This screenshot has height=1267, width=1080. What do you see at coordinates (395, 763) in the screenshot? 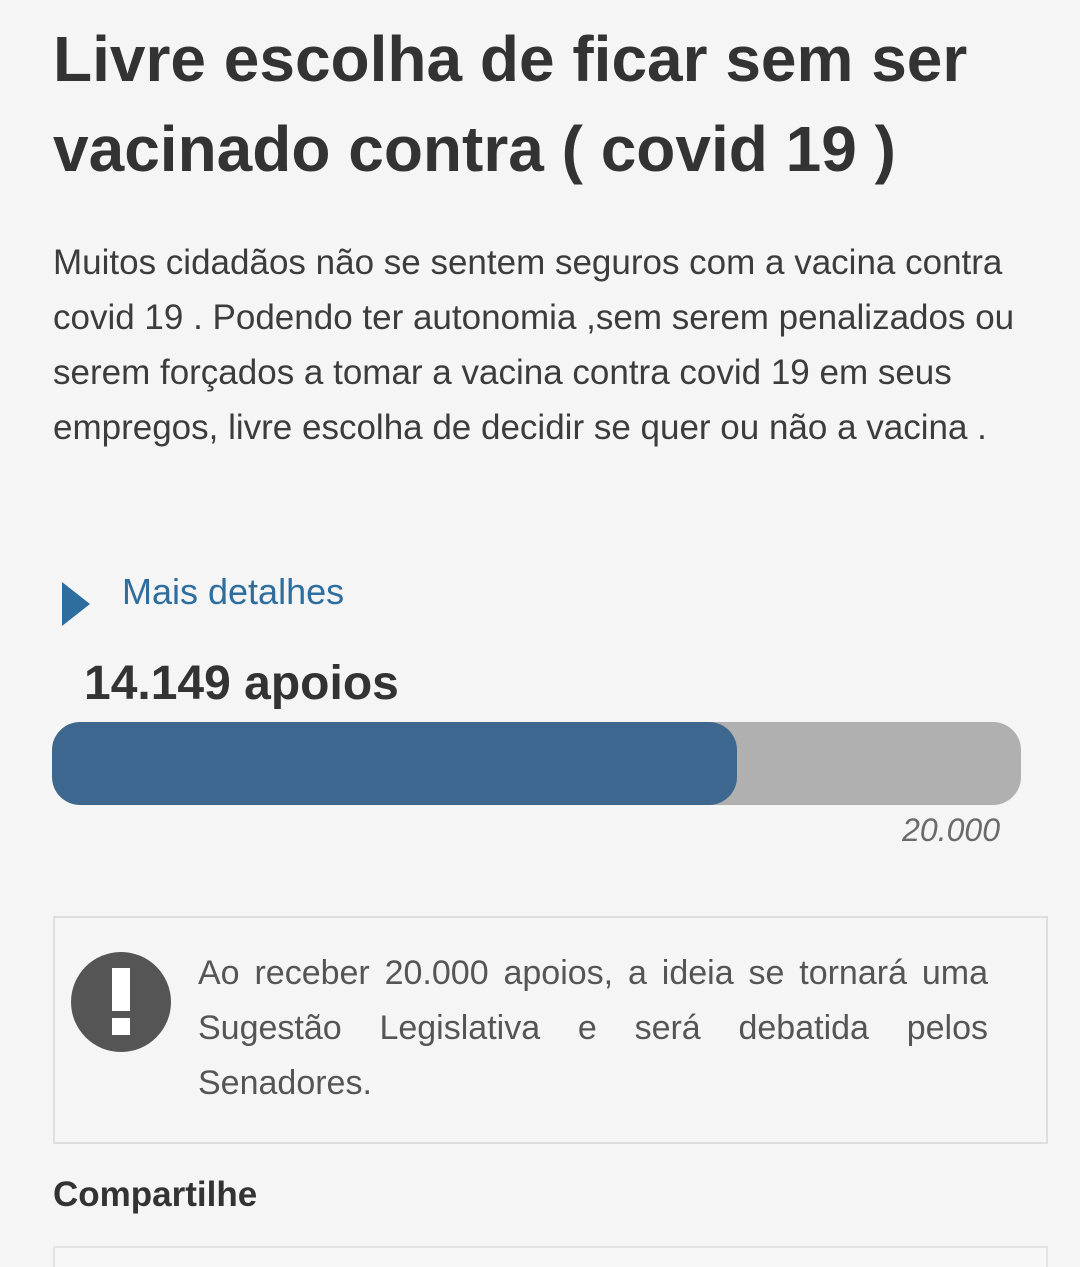
I see `support-progress-fill` at bounding box center [395, 763].